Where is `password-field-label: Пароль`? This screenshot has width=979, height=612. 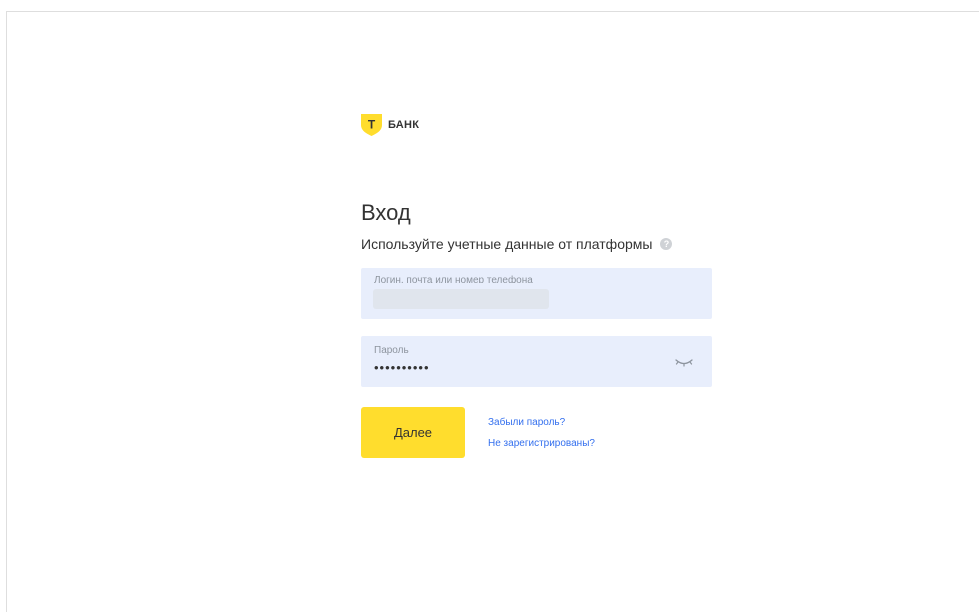 password-field-label: Пароль is located at coordinates (391, 350).